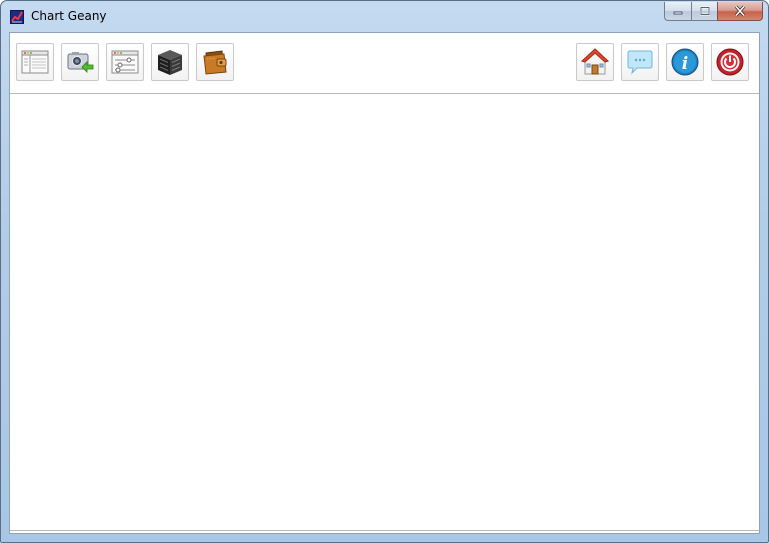 This screenshot has height=543, width=769. I want to click on table-view-icon, so click(35, 62).